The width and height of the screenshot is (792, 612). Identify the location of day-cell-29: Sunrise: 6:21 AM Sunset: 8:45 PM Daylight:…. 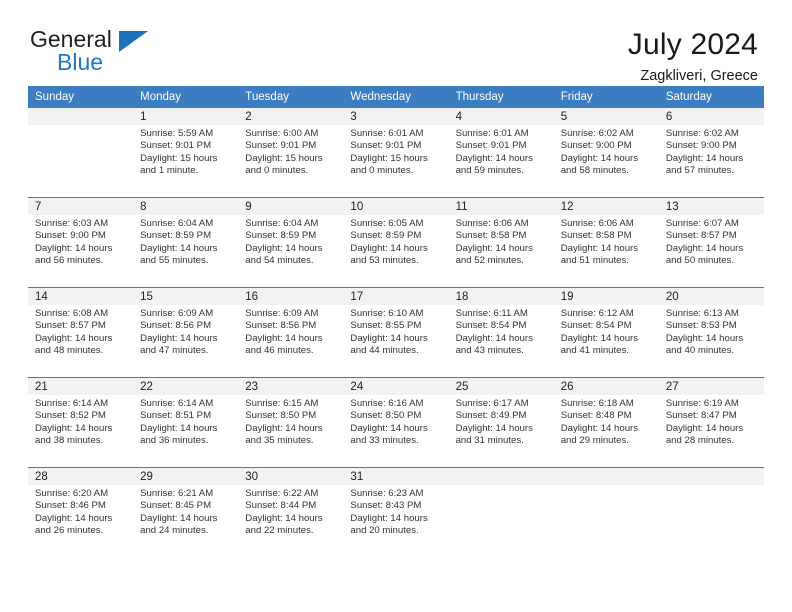
(186, 520).